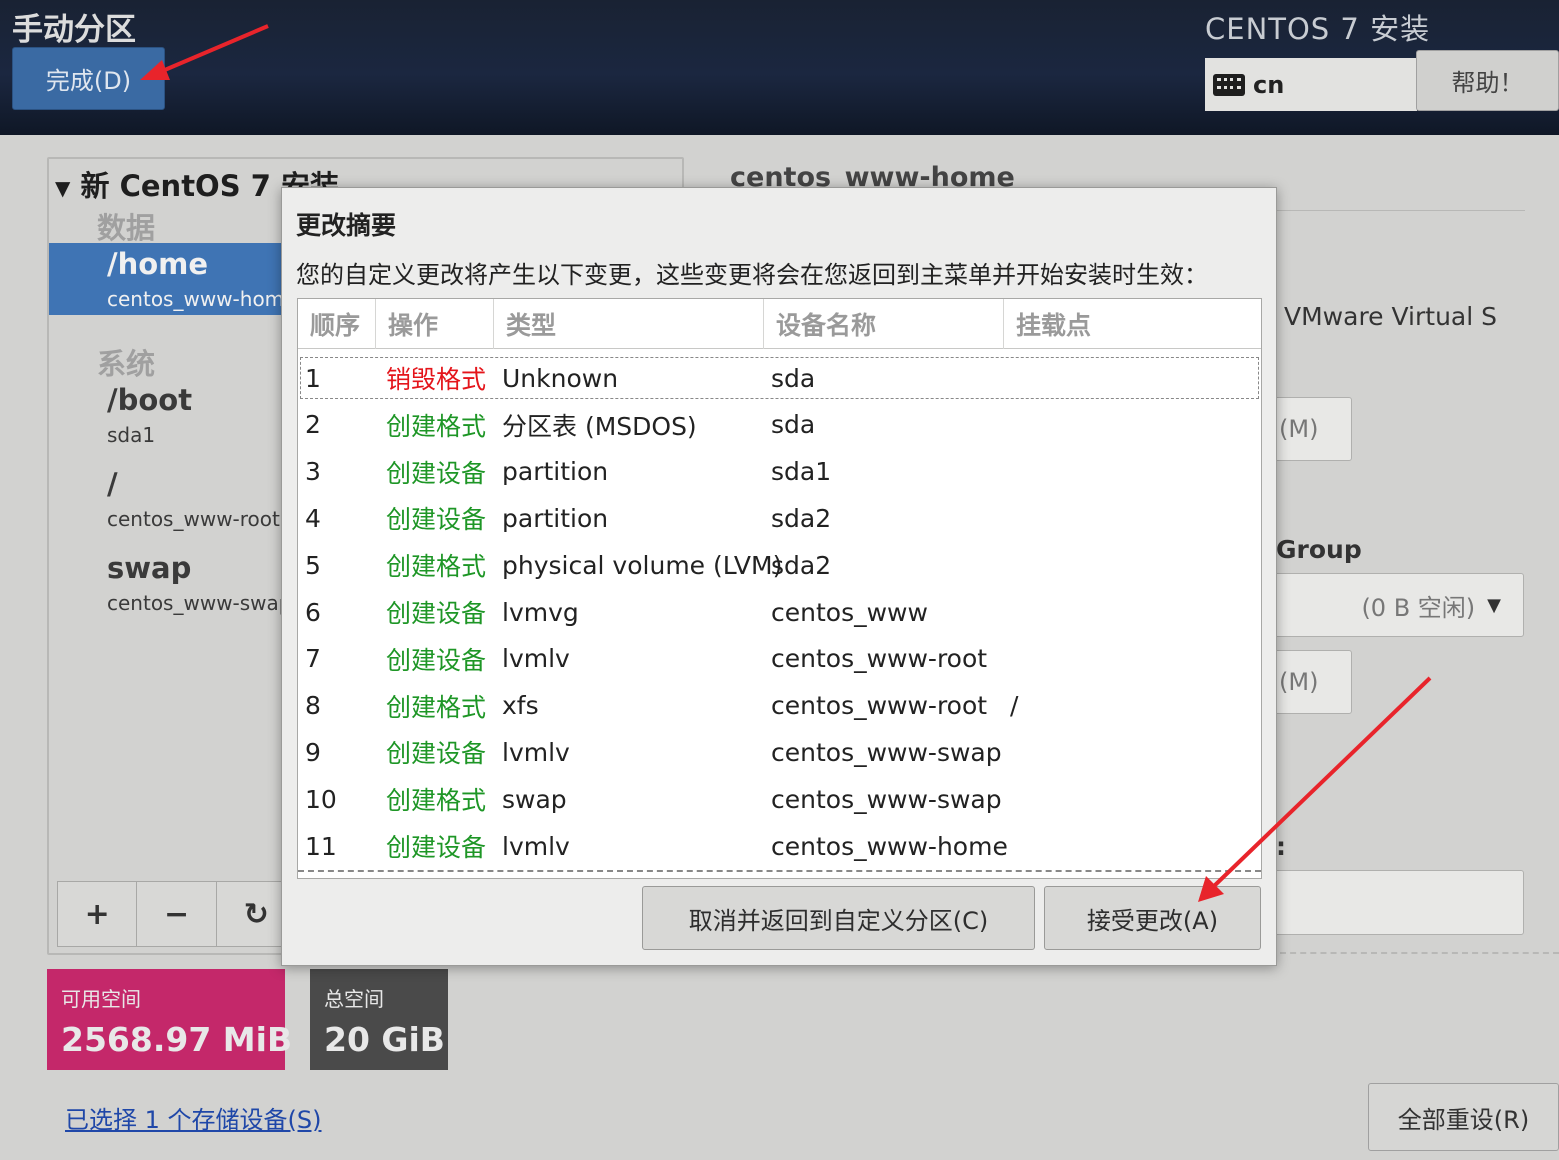  Describe the element at coordinates (1463, 1117) in the screenshot. I see `reset-all-button: 全部重设(R)` at that location.